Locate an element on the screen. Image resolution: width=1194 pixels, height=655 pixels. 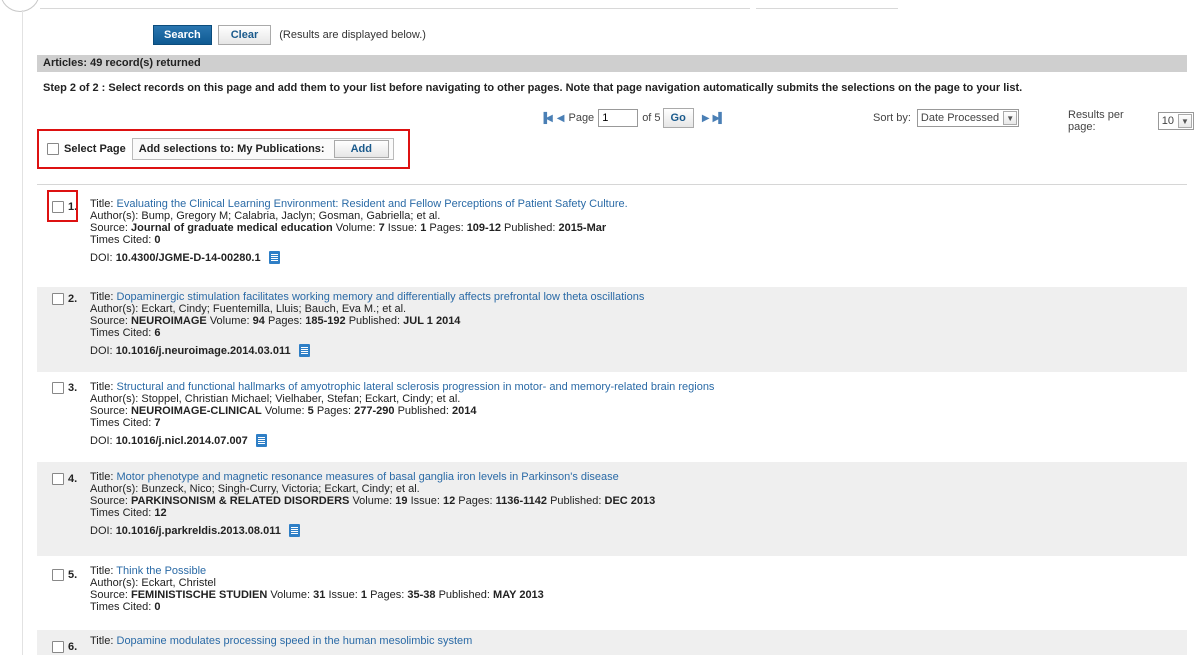
record-volume: 5 is located at coordinates (310, 411).